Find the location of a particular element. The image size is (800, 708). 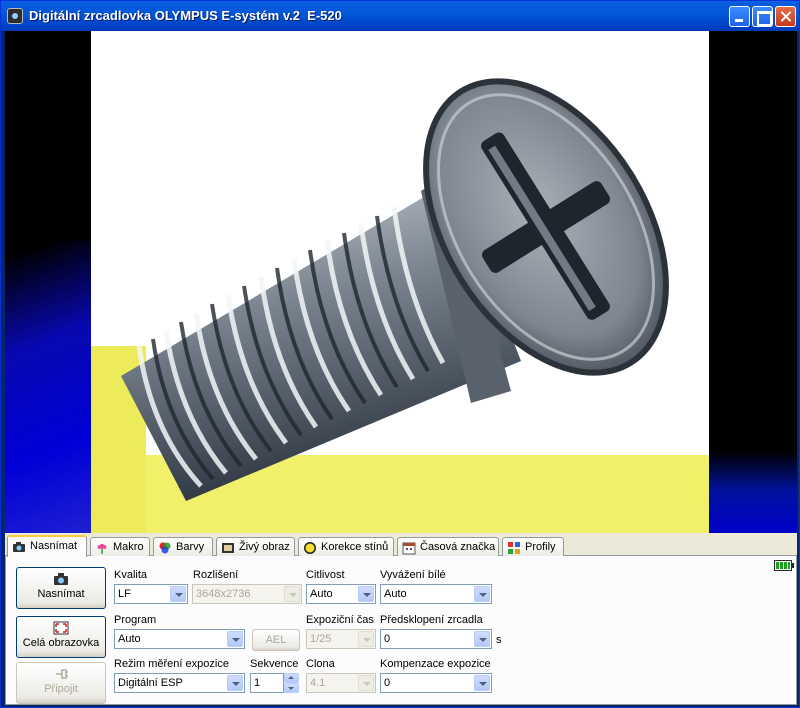

program-label: Program is located at coordinates (135, 620).